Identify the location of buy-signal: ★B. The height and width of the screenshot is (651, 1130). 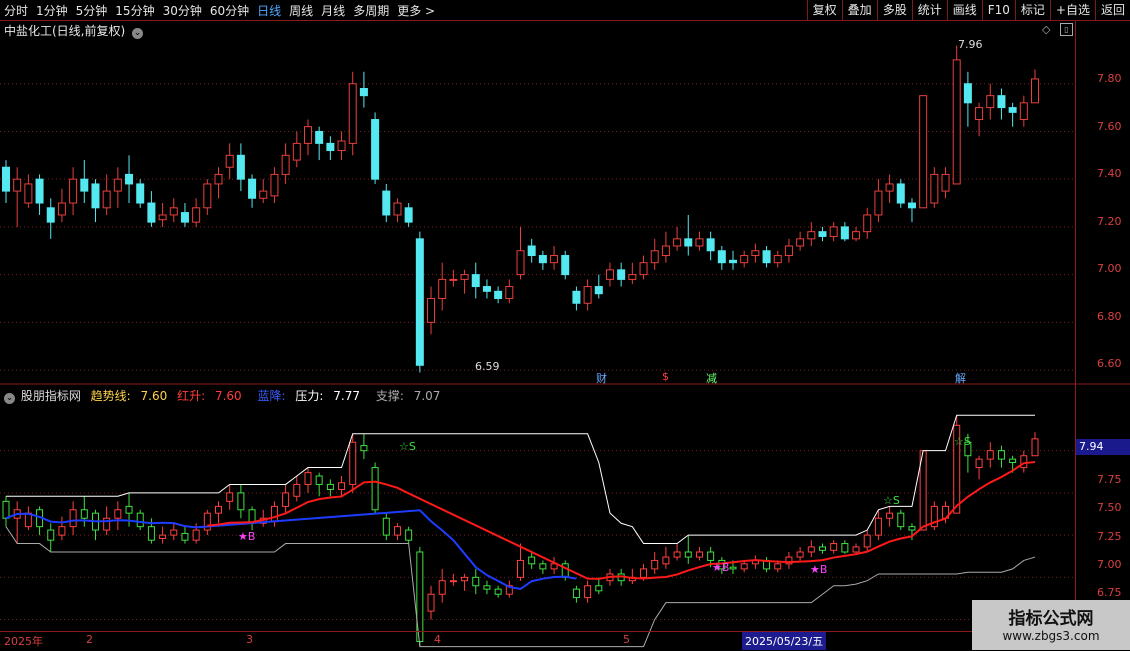
(247, 536).